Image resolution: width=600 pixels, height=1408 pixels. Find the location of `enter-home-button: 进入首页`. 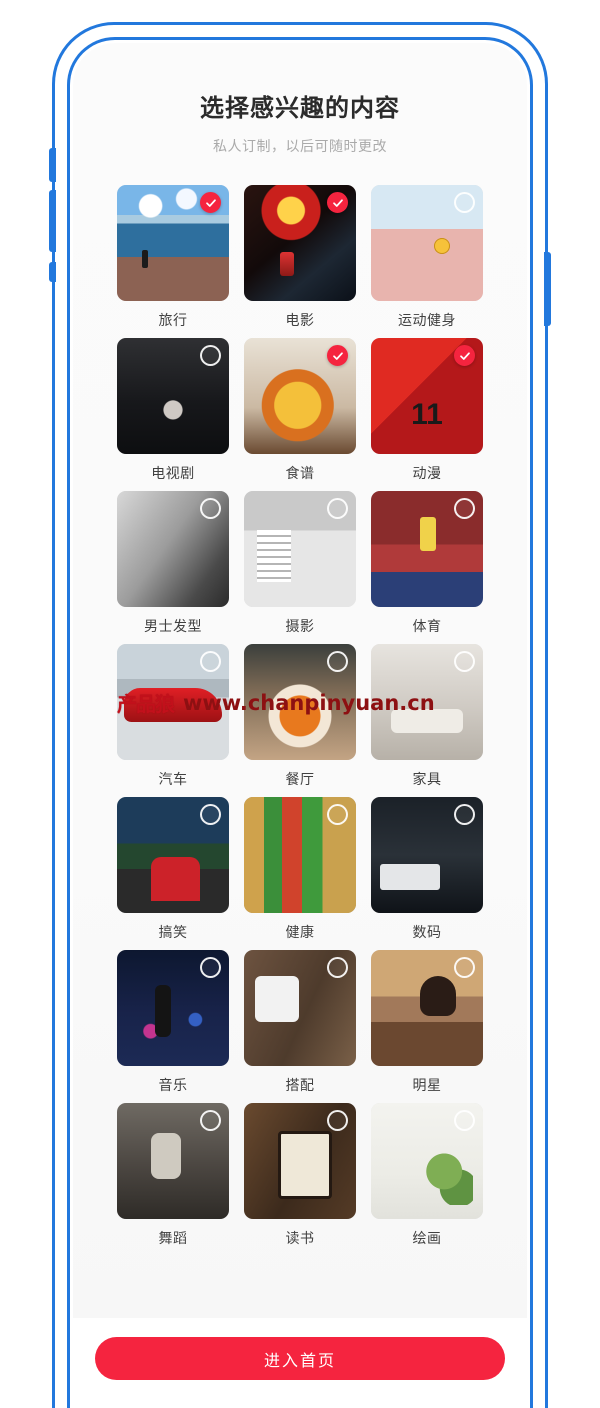

enter-home-button: 进入首页 is located at coordinates (300, 1358).